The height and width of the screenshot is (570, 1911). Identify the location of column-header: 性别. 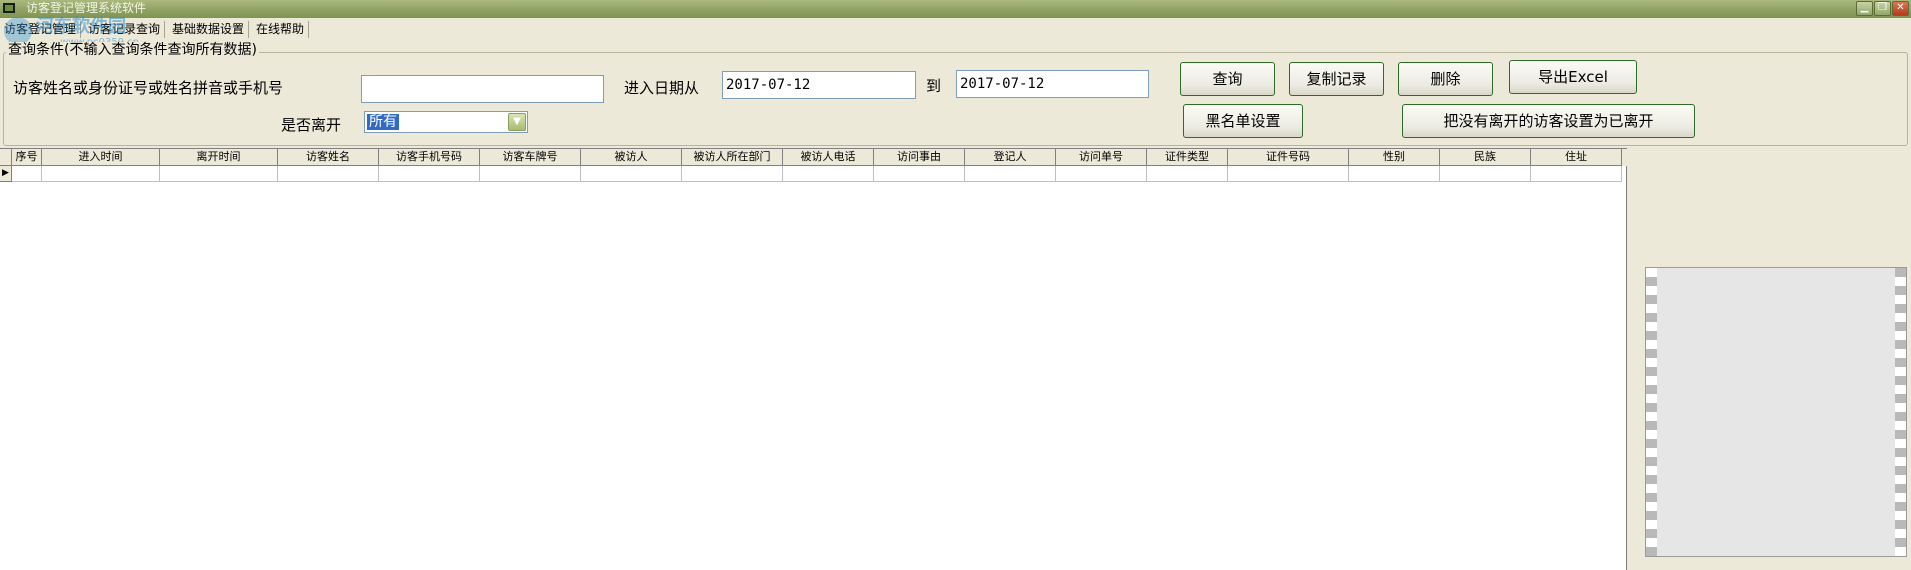
(1394, 157).